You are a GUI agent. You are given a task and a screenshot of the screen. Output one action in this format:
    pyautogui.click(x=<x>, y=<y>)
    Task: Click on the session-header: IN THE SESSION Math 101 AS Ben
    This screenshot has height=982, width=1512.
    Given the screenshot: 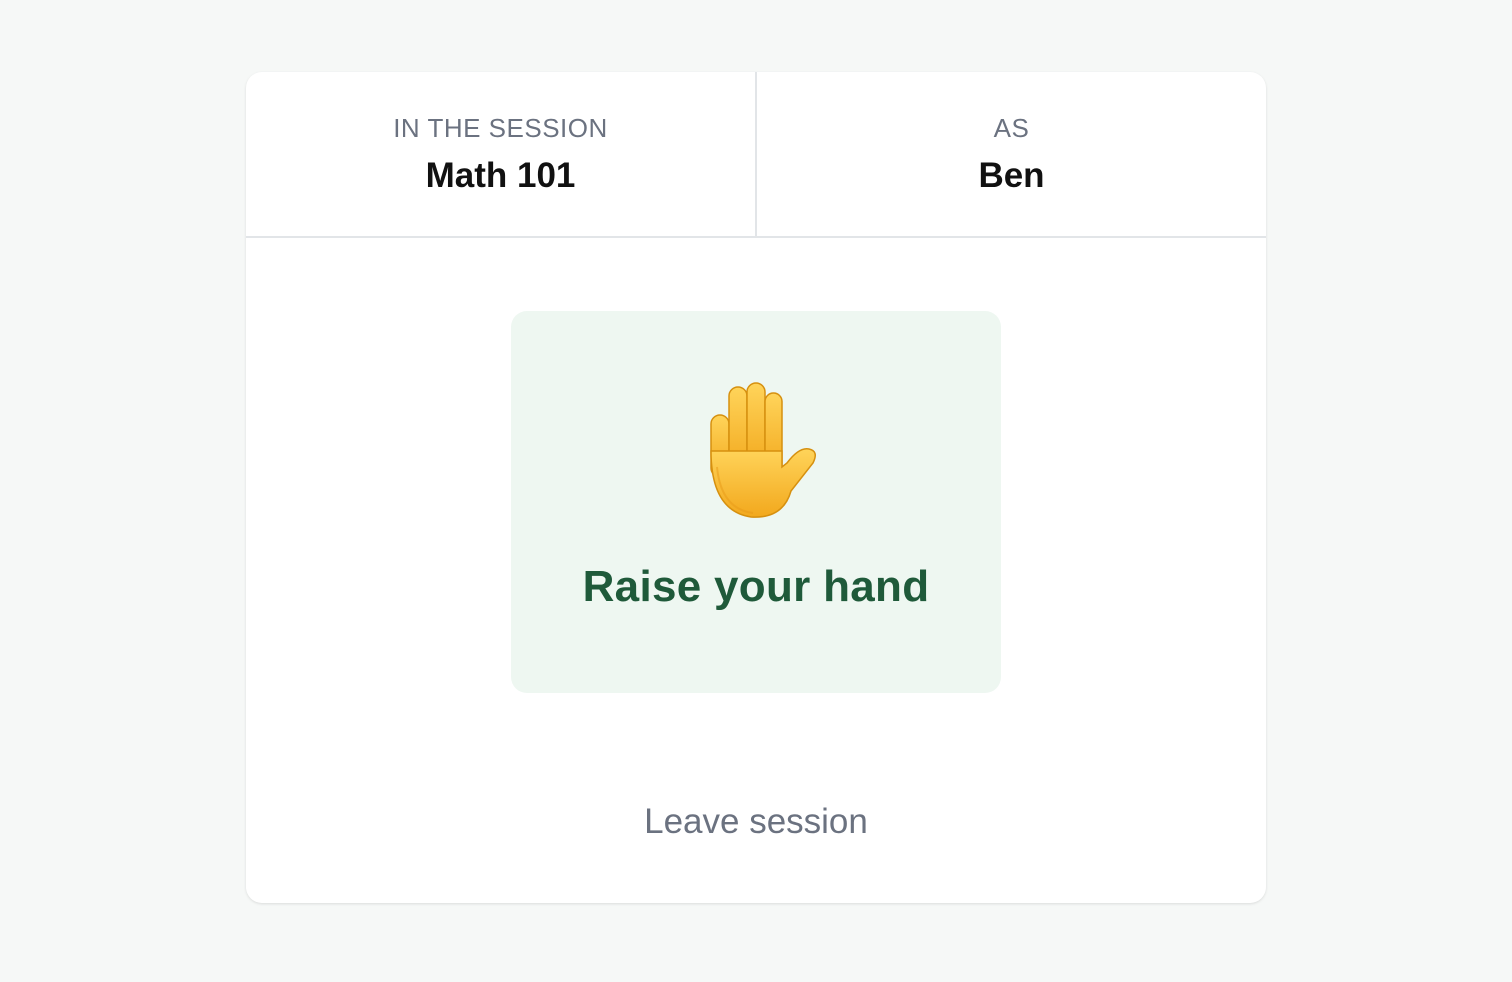 What is the action you would take?
    pyautogui.click(x=756, y=155)
    